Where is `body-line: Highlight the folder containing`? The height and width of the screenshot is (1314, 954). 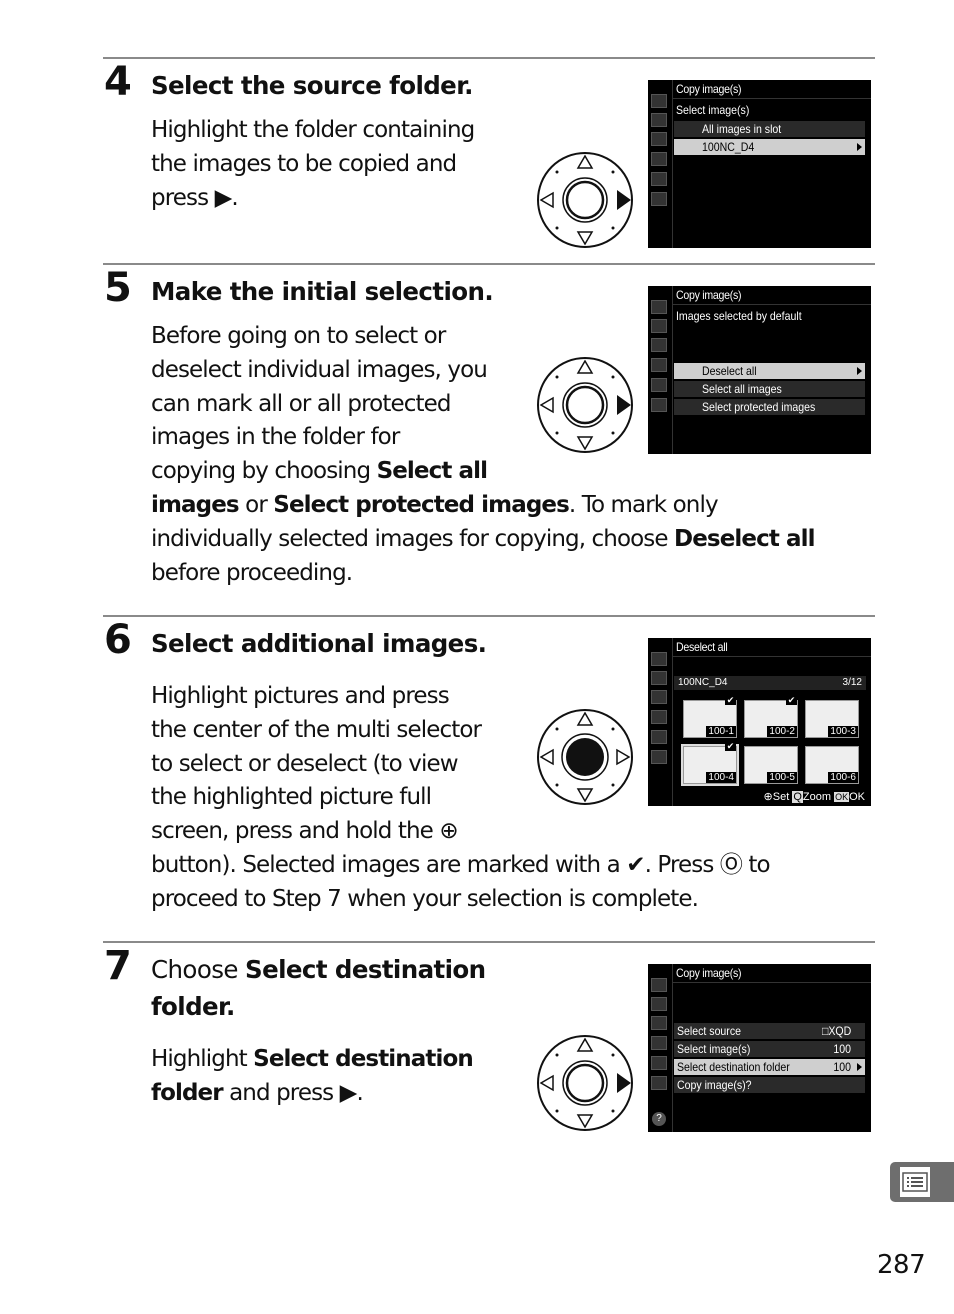 body-line: Highlight the folder containing is located at coordinates (313, 130).